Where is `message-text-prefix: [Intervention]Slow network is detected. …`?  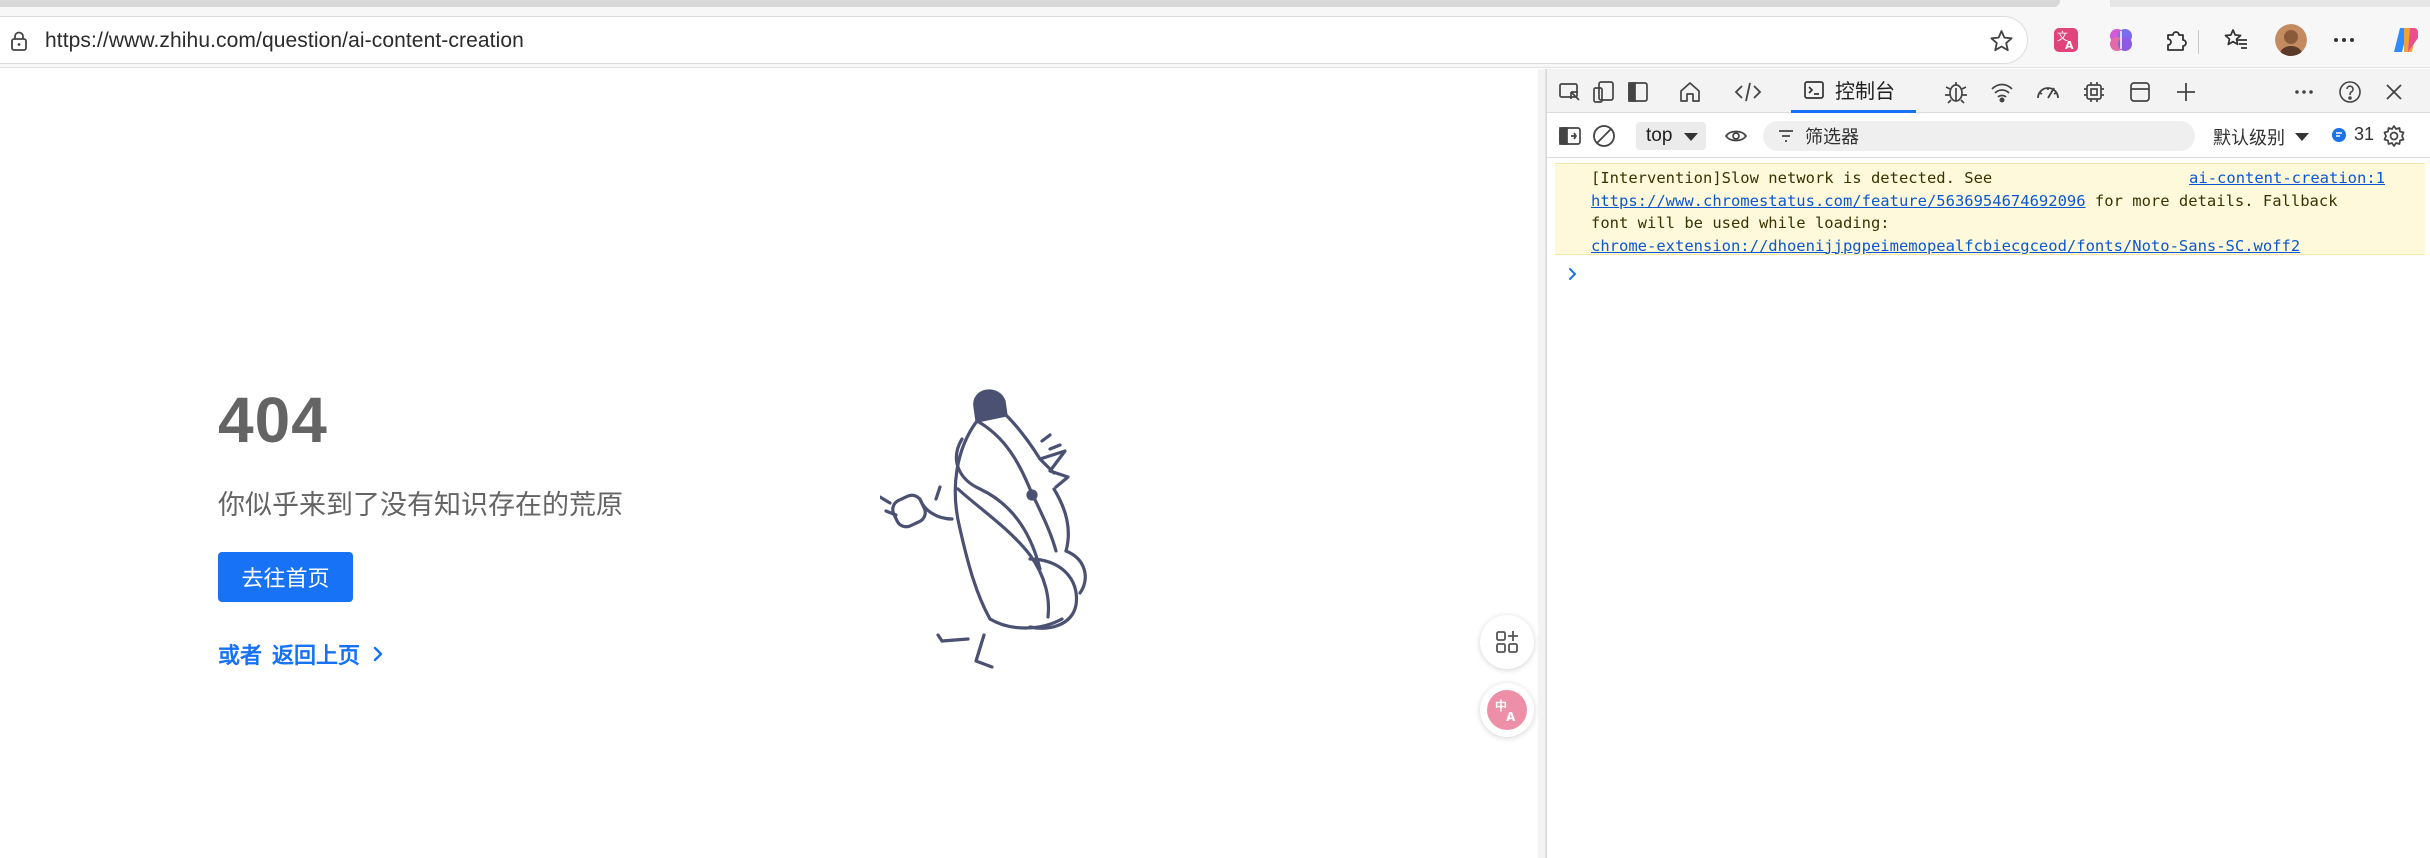 message-text-prefix: [Intervention]Slow network is detected. … is located at coordinates (1792, 178).